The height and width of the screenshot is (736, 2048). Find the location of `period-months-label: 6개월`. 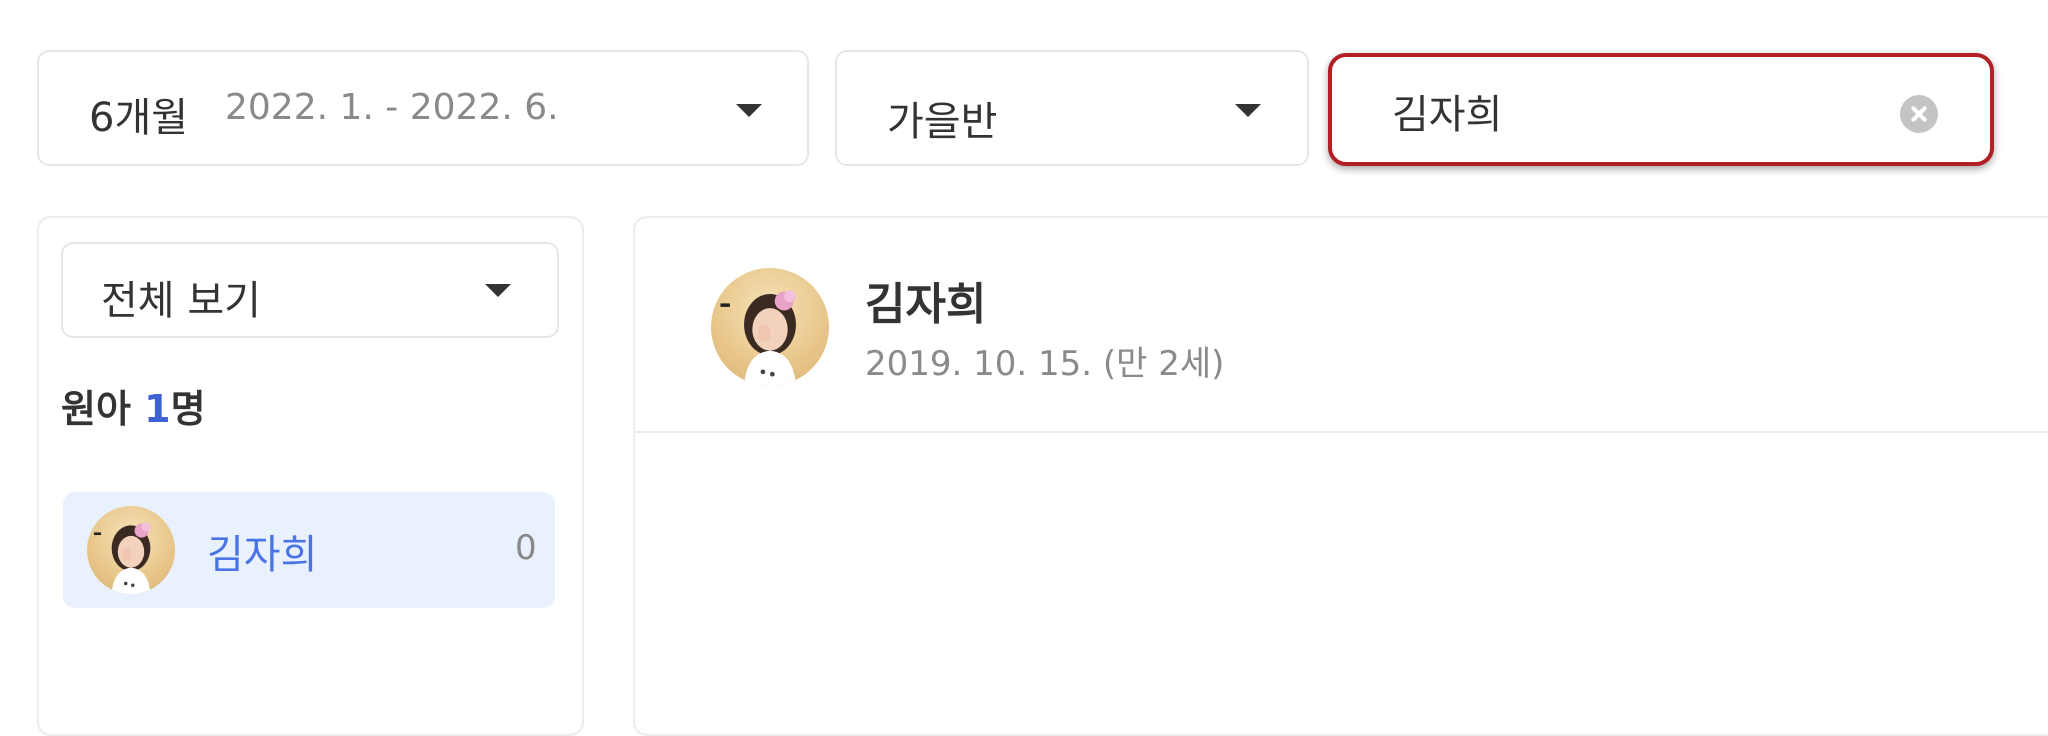

period-months-label: 6개월 is located at coordinates (139, 118).